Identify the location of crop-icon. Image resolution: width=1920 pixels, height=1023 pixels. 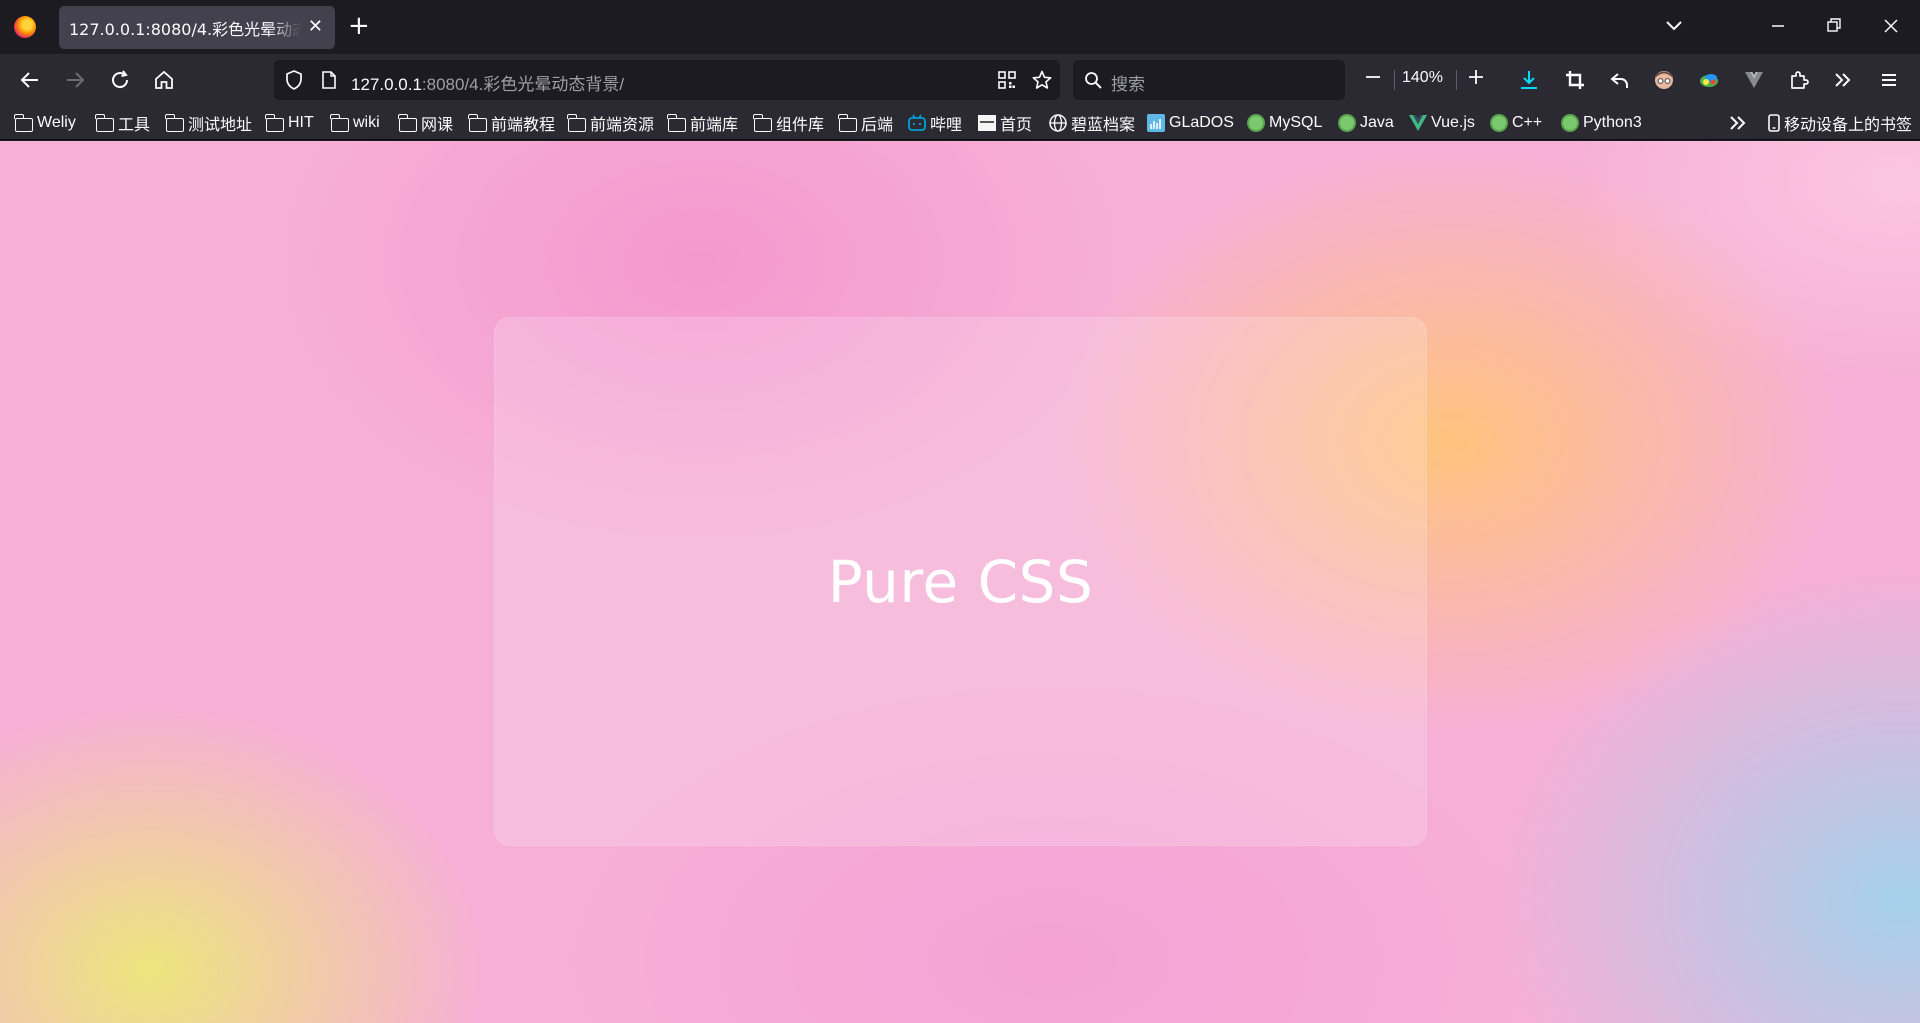
(1575, 80).